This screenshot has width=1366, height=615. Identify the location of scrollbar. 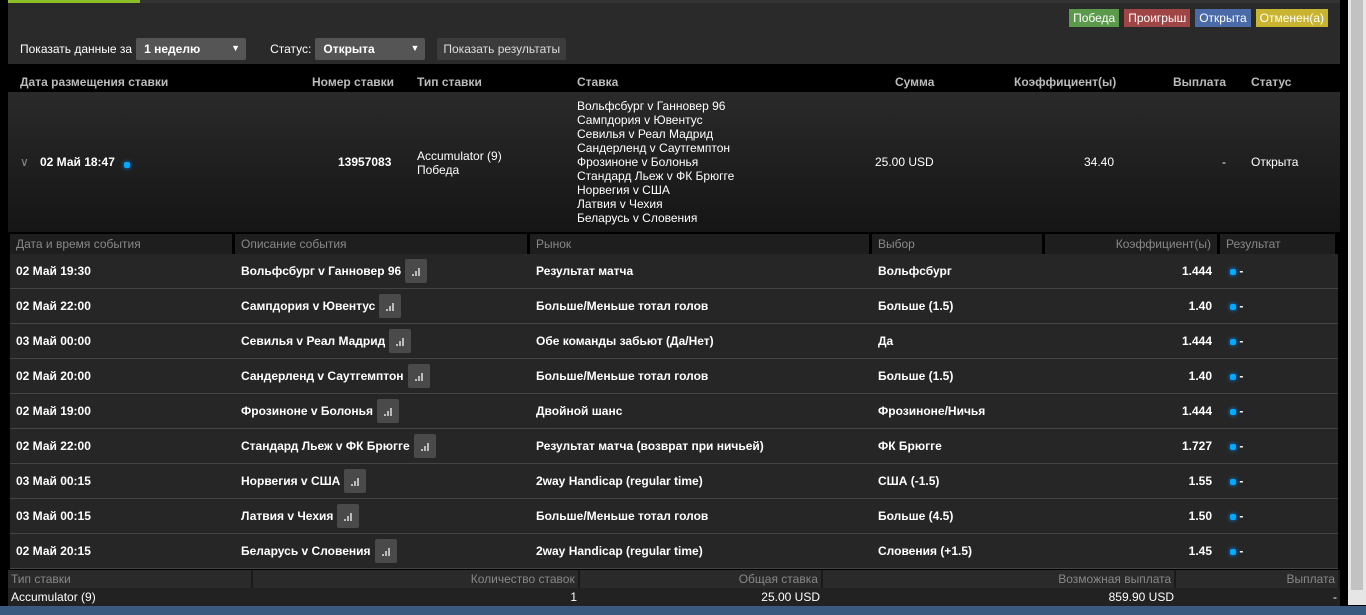
(1357, 302).